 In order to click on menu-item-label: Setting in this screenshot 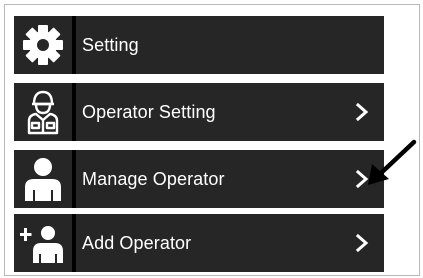, I will do `click(110, 44)`.